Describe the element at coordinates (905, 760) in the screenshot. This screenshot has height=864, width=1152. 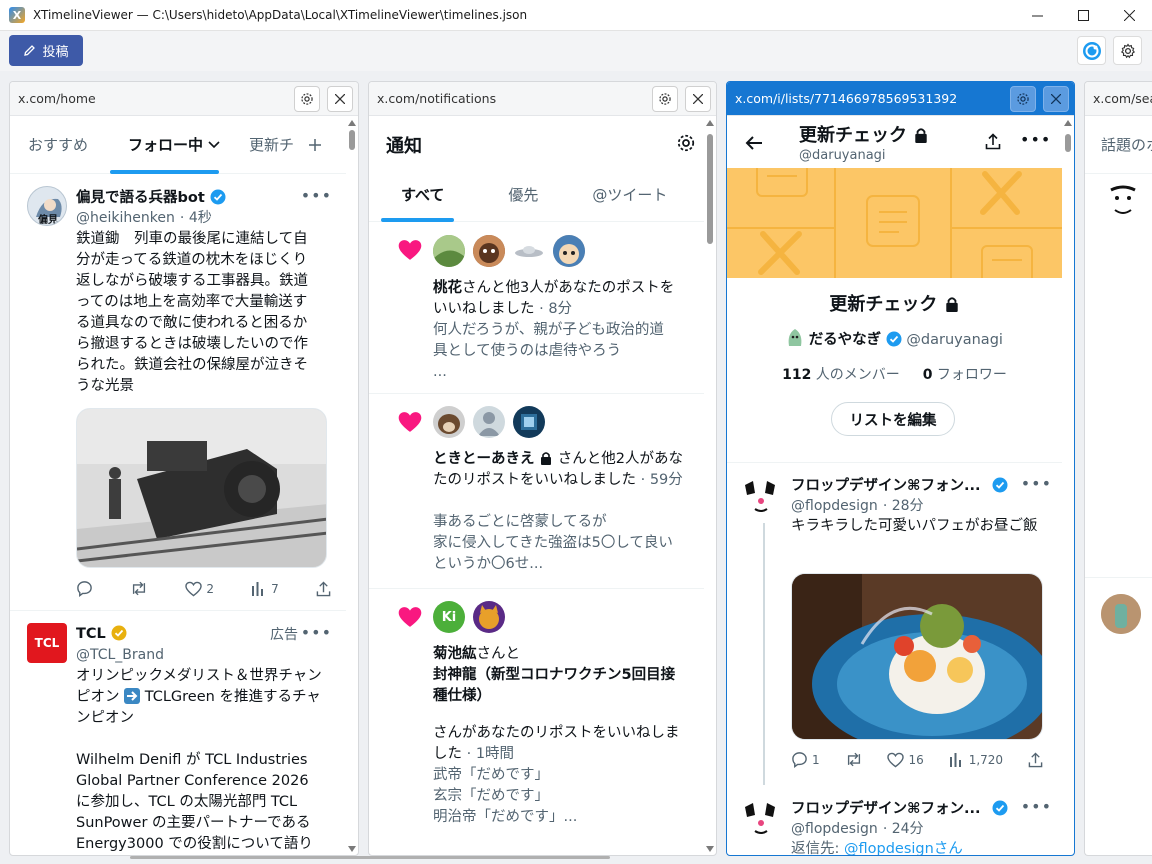
I see `like-button: 16` at that location.